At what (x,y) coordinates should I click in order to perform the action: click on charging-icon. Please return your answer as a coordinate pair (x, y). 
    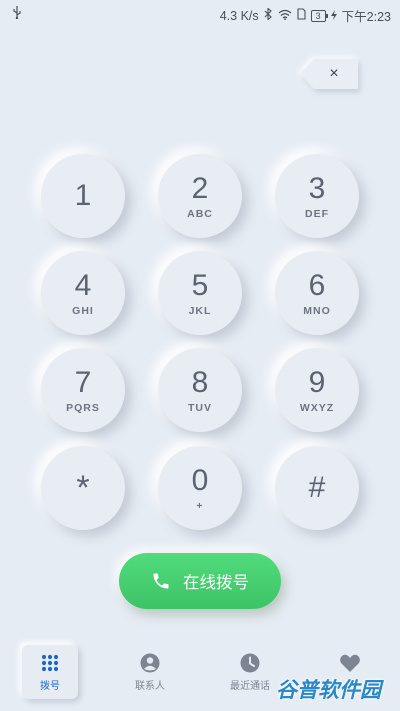
    Looking at the image, I should click on (333, 16).